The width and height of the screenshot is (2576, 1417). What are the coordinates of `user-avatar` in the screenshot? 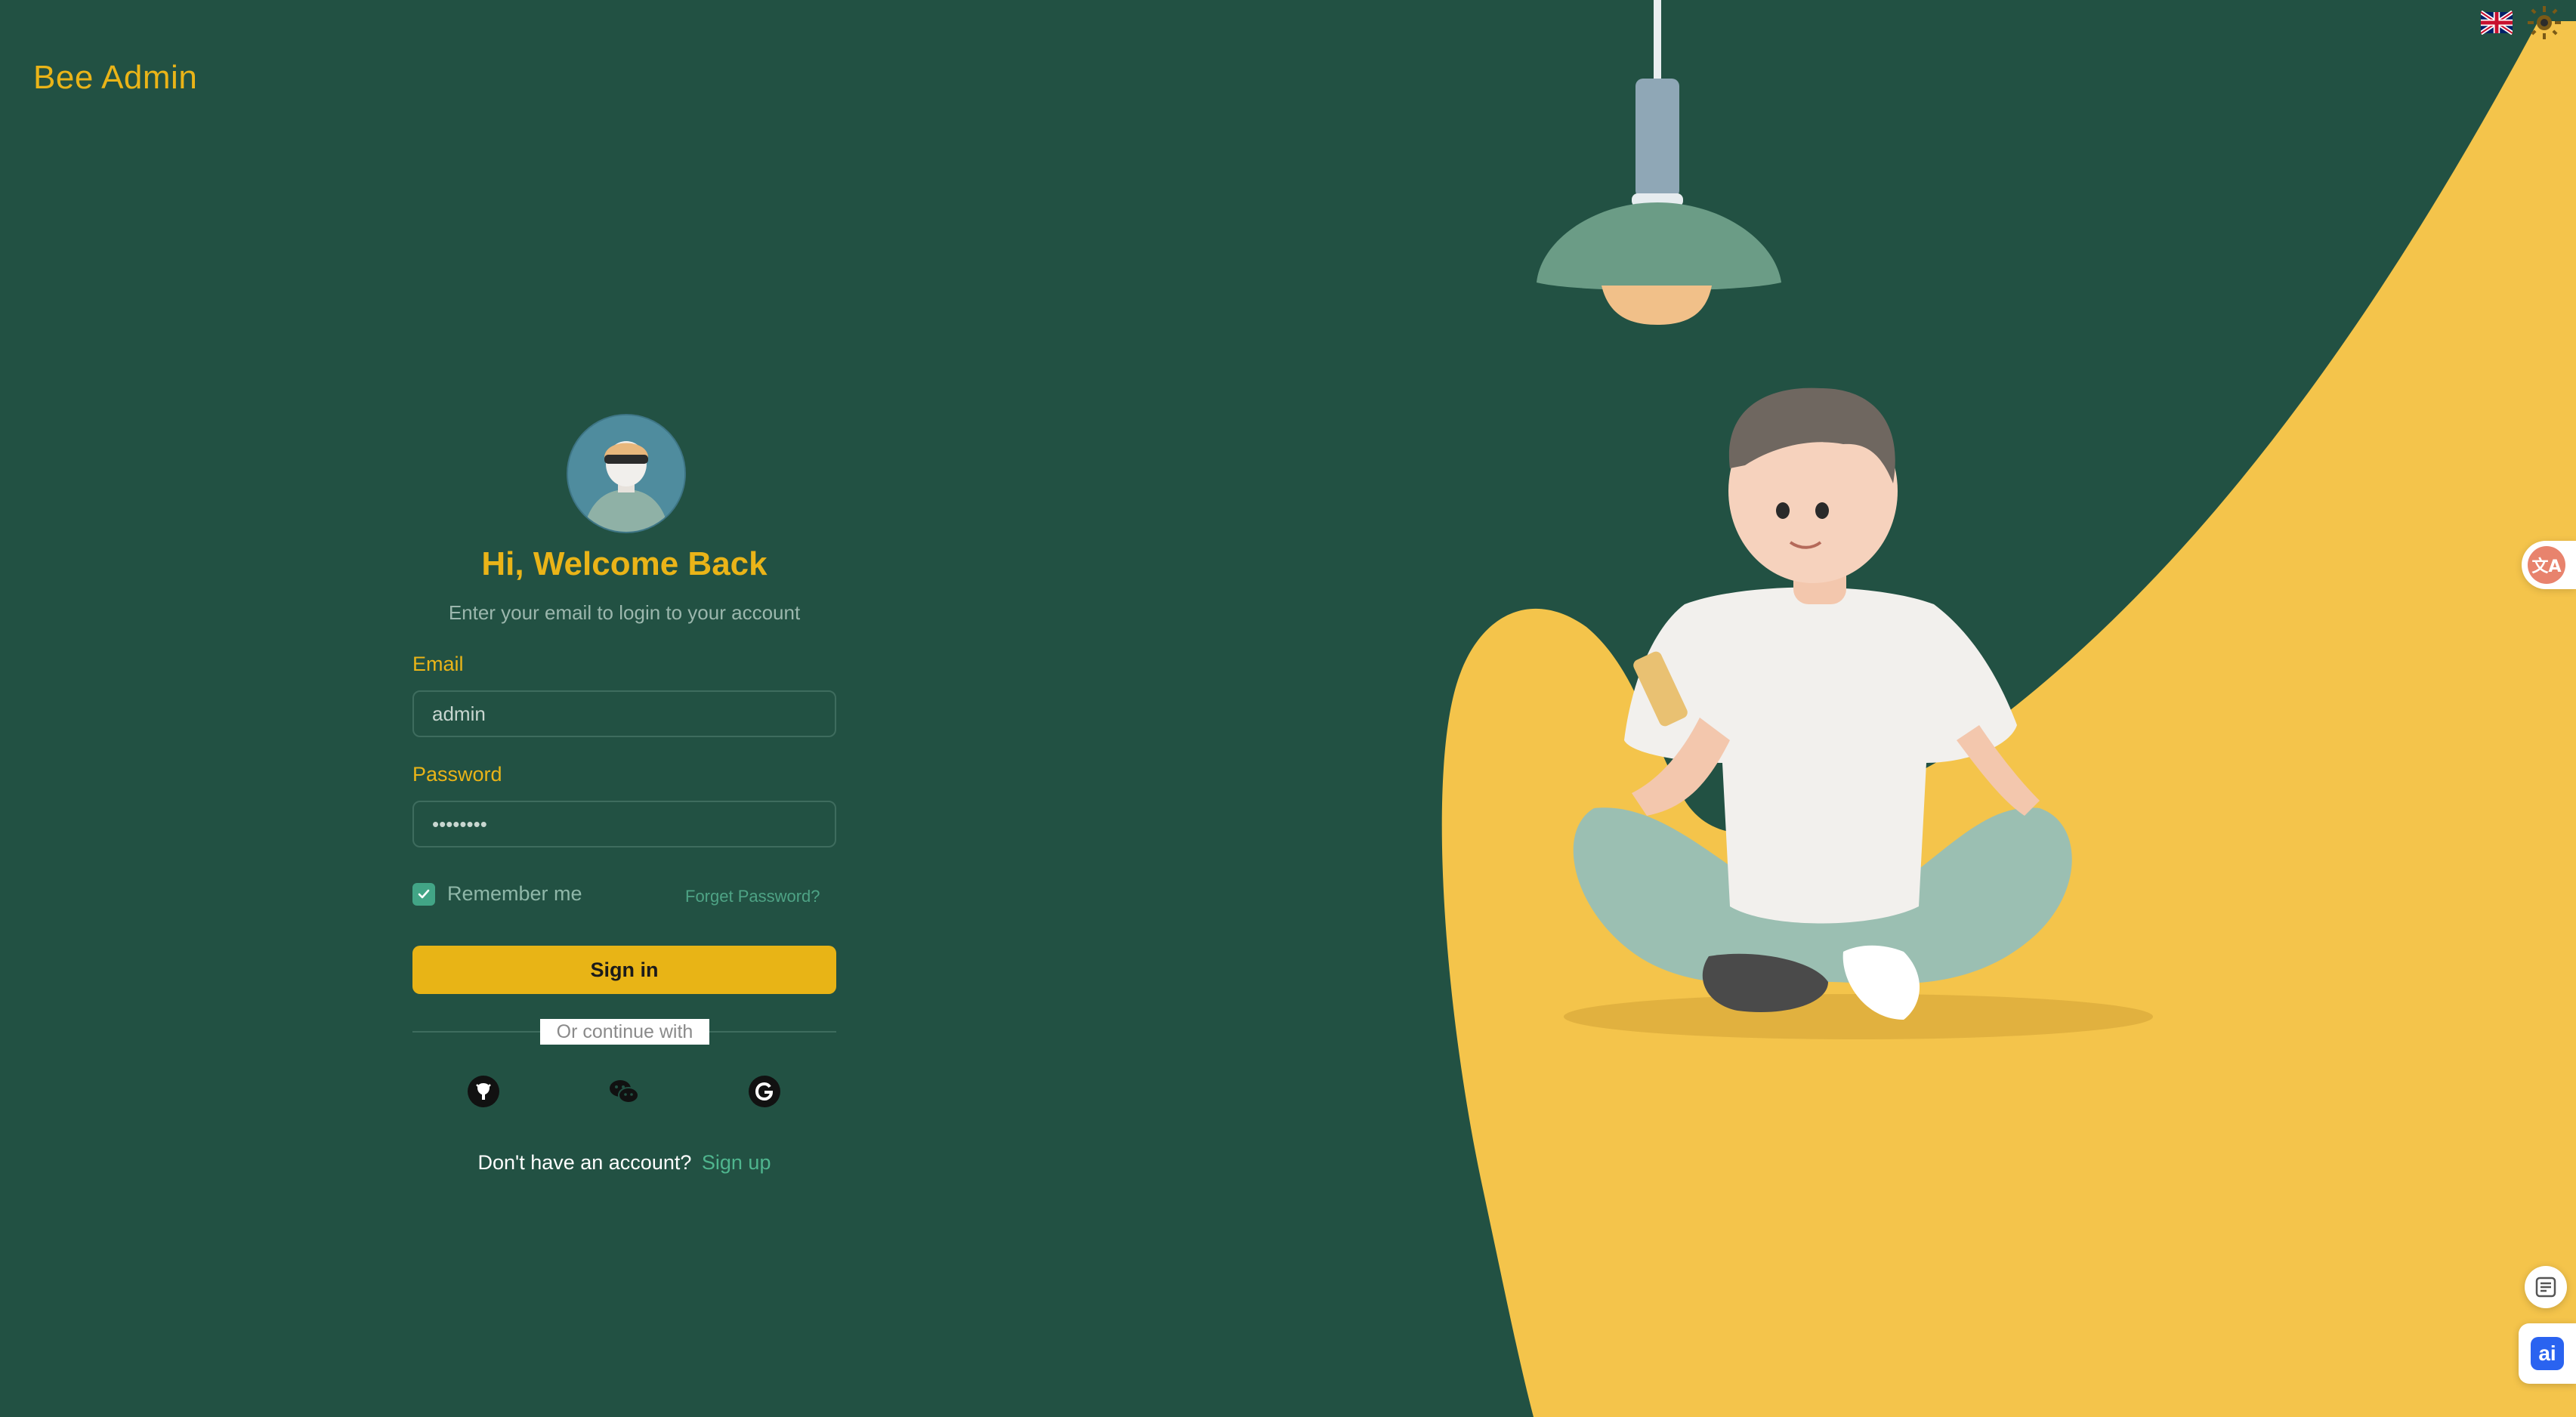 It's located at (626, 474).